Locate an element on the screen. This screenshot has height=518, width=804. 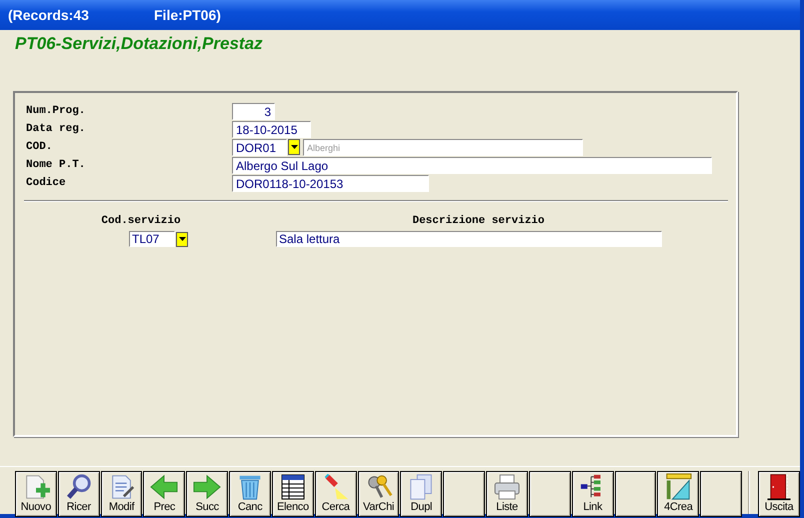
toolbar-button: Modif is located at coordinates (121, 494).